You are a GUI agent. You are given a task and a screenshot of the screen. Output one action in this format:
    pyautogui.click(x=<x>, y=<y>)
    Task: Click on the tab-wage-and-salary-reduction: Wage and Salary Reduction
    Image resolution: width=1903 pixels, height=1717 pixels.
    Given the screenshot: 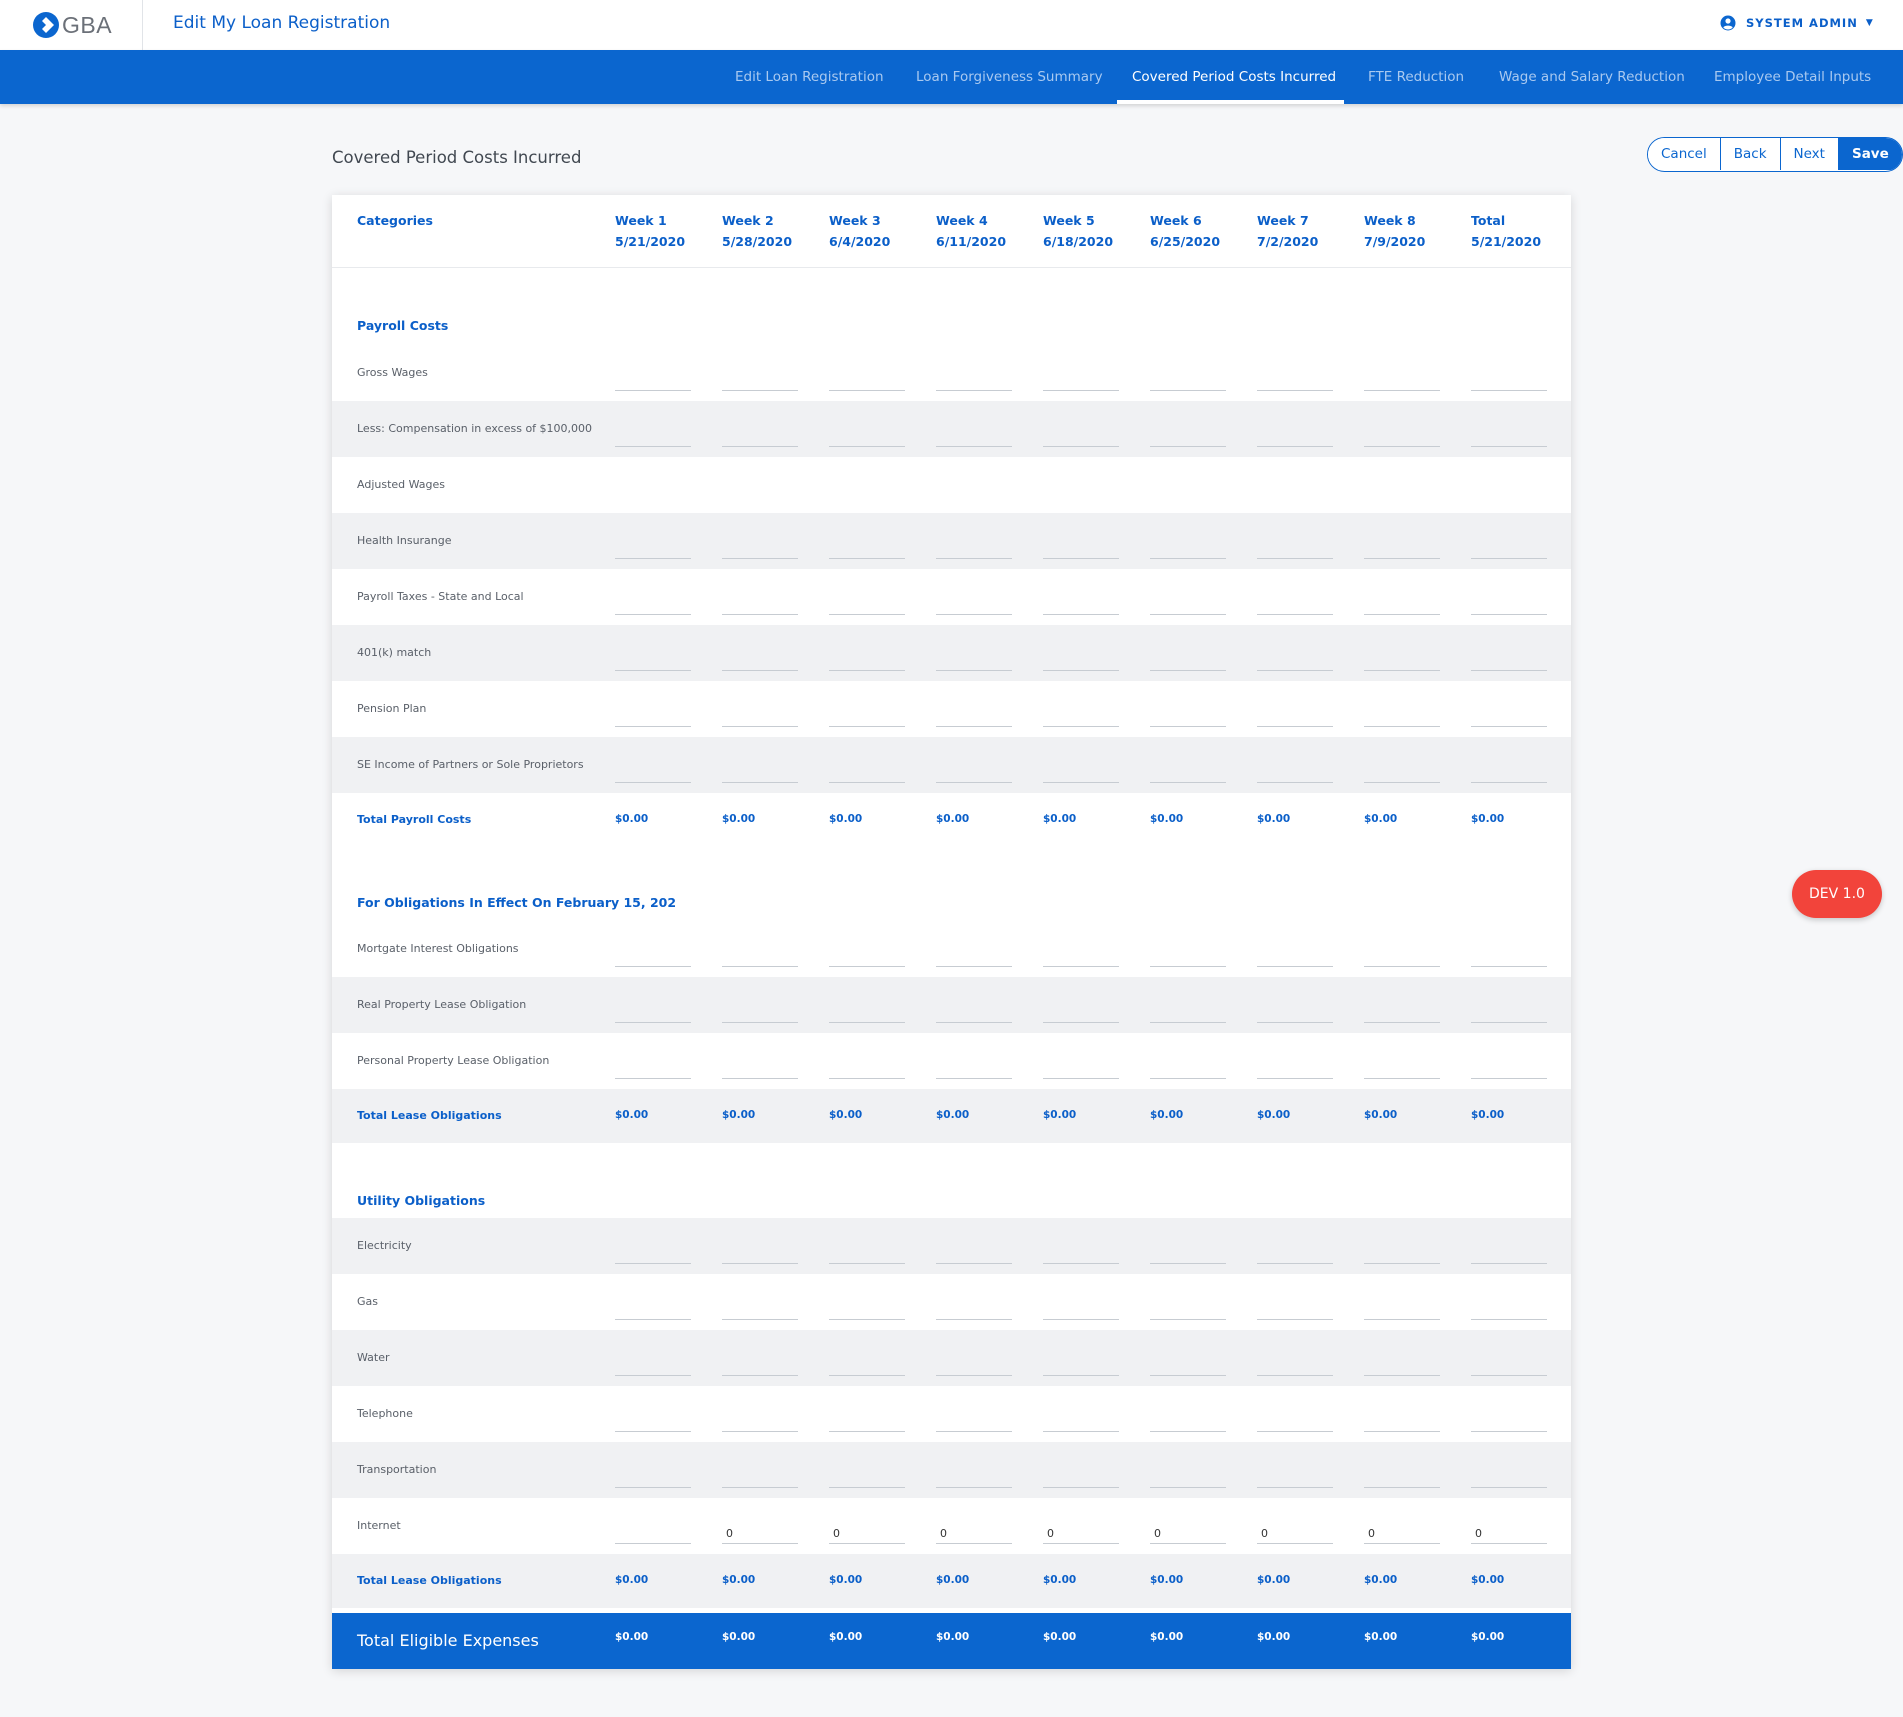 What is the action you would take?
    pyautogui.click(x=1592, y=77)
    